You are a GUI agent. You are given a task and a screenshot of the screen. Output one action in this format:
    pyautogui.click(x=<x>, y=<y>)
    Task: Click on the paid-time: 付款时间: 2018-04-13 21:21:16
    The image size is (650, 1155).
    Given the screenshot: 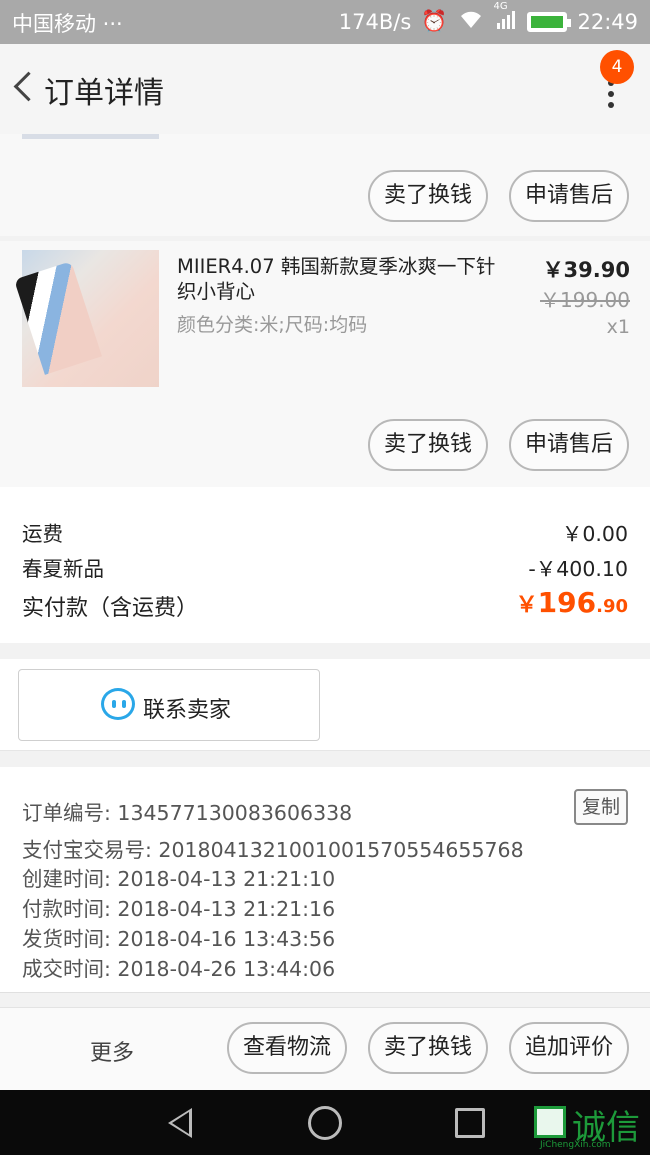 What is the action you would take?
    pyautogui.click(x=179, y=909)
    